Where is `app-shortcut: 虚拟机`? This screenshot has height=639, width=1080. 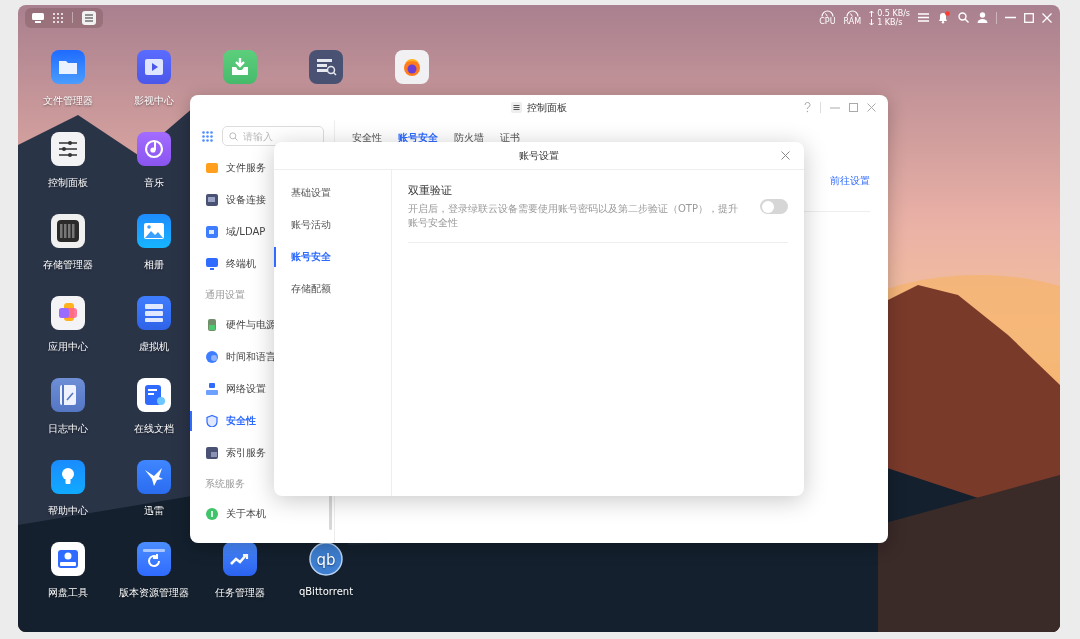 app-shortcut: 虚拟机 is located at coordinates (154, 325).